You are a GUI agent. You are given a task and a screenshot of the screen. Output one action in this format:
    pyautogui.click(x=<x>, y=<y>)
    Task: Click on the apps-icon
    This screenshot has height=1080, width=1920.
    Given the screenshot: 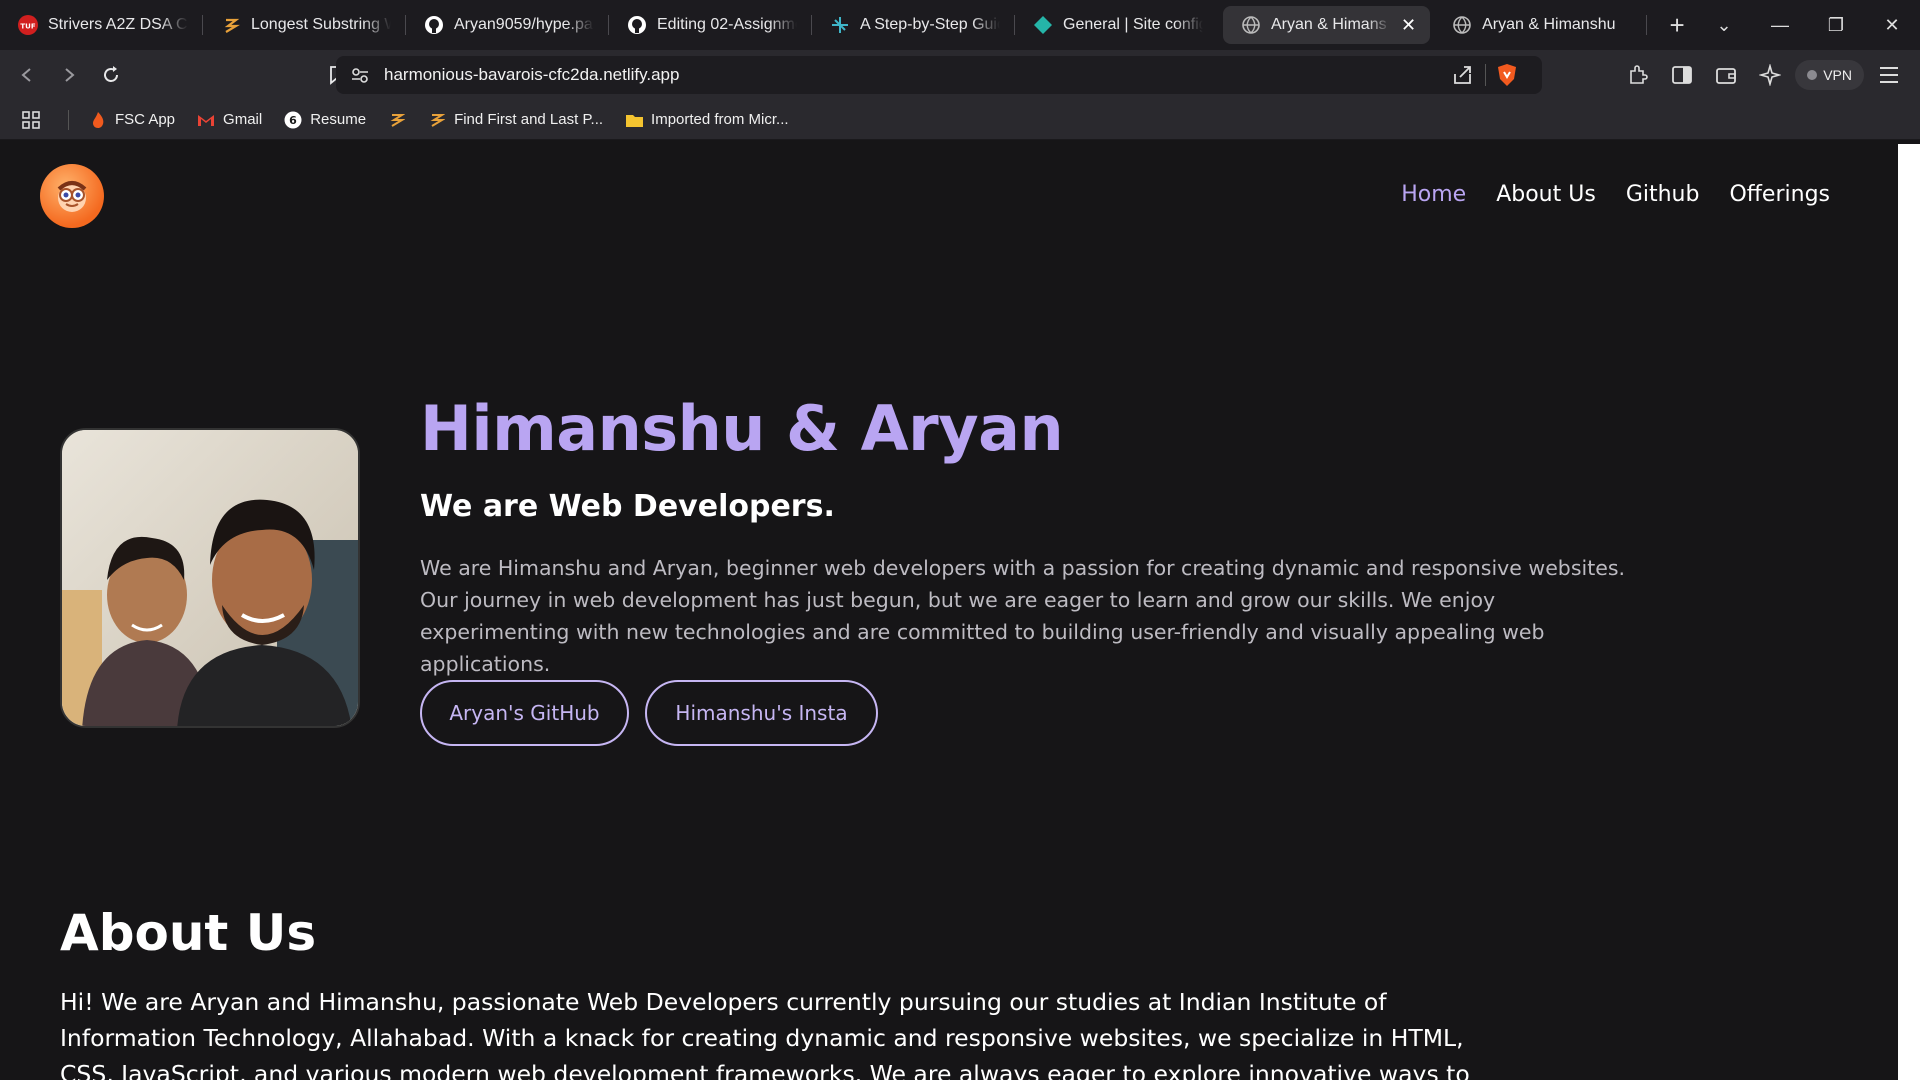 What is the action you would take?
    pyautogui.click(x=31, y=119)
    